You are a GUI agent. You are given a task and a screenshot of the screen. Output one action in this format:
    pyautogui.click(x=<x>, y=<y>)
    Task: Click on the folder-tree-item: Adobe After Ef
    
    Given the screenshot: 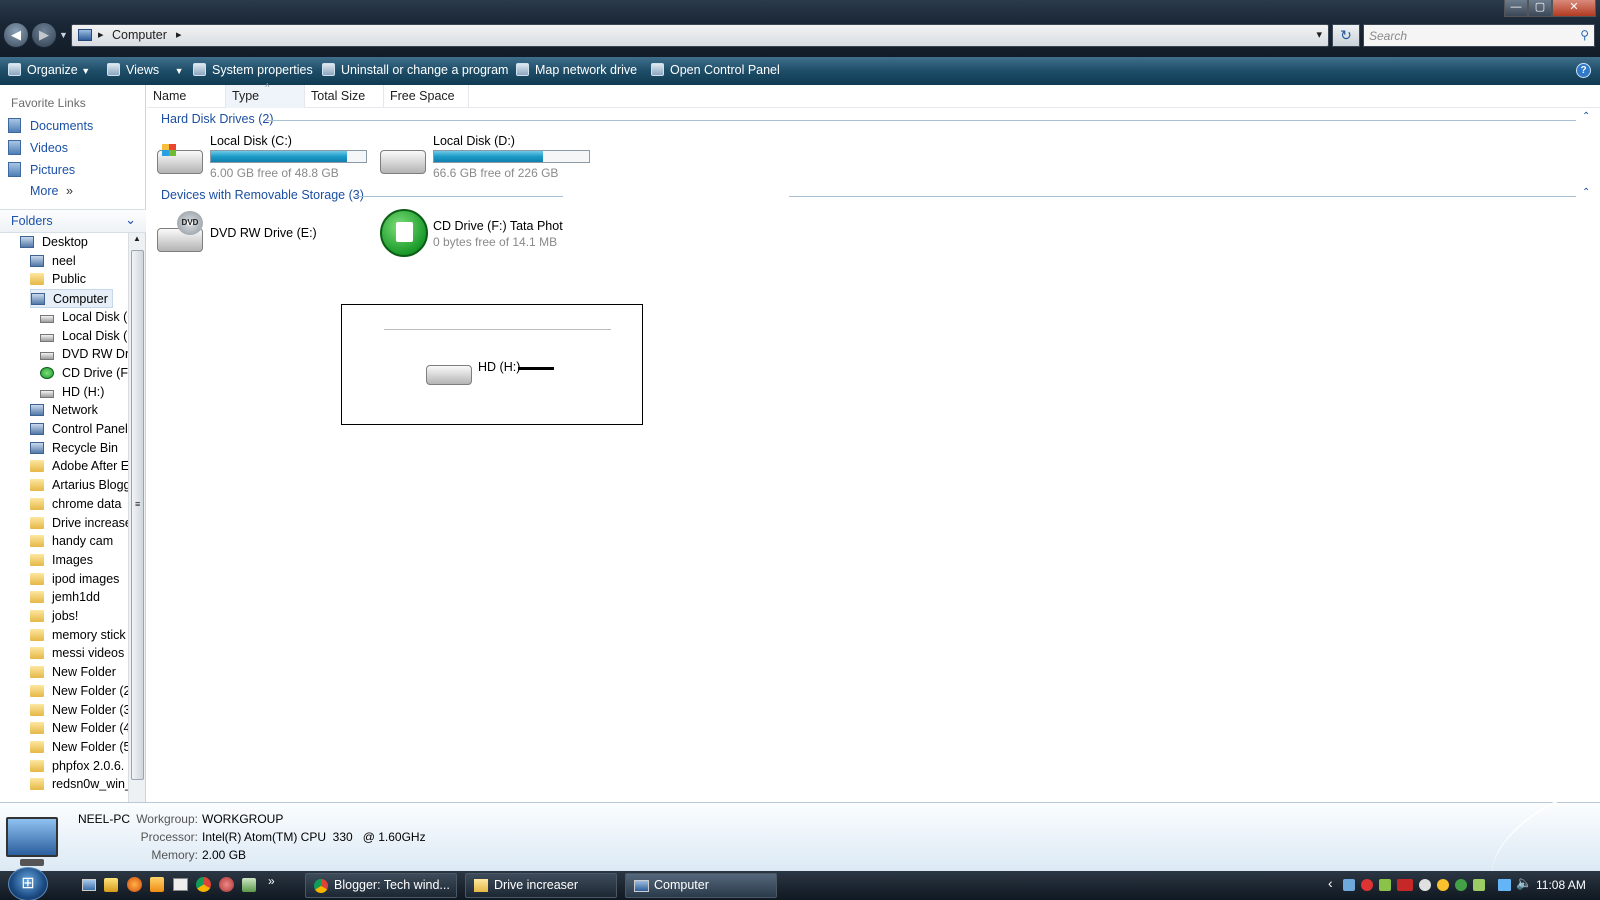 What is the action you would take?
    pyautogui.click(x=79, y=466)
    